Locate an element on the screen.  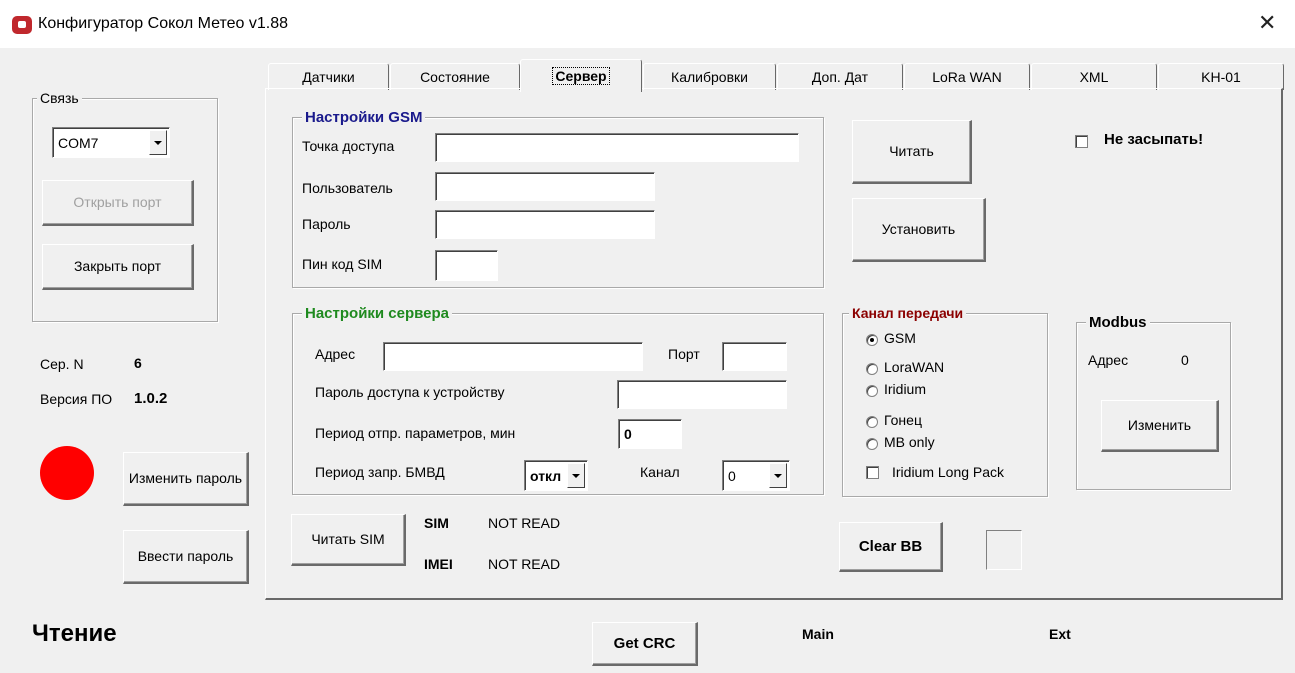
address-input is located at coordinates (513, 356).